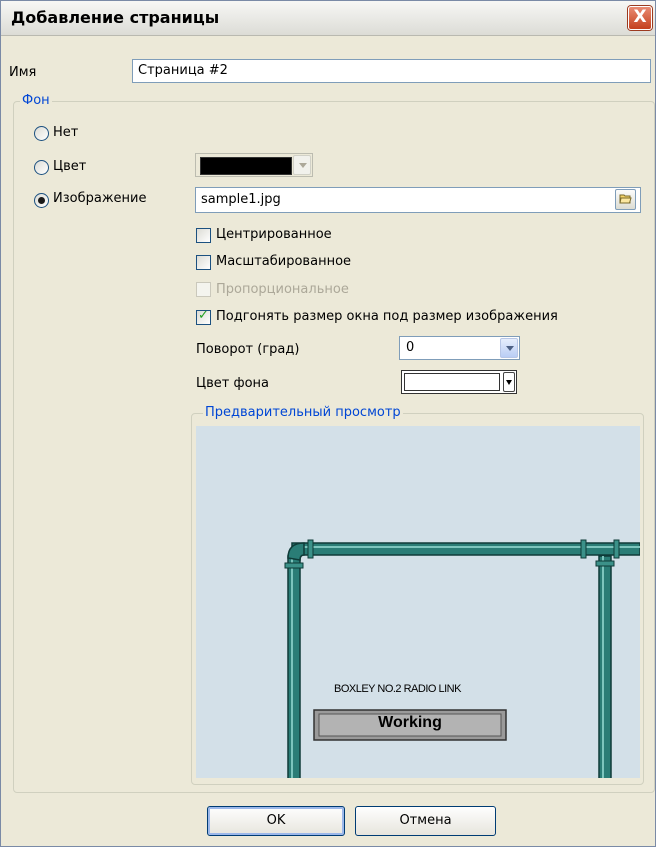 The width and height of the screenshot is (656, 847). Describe the element at coordinates (23, 72) in the screenshot. I see `name-label: Имя` at that location.